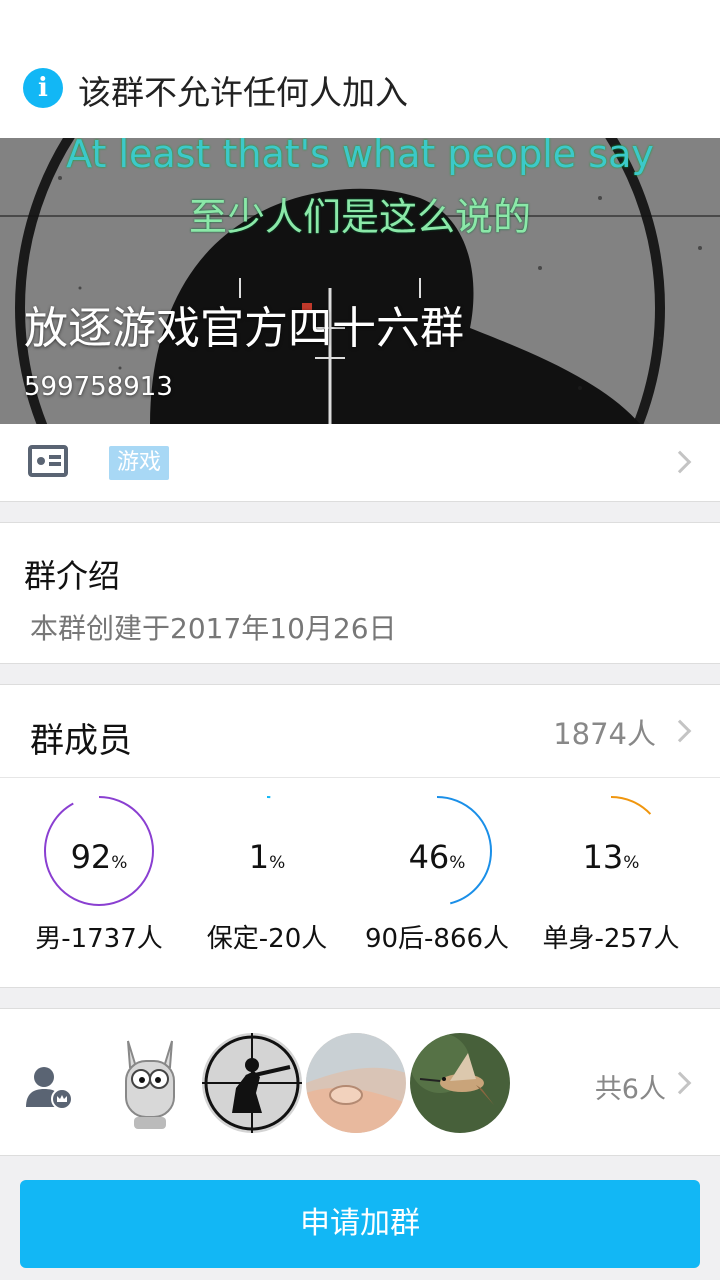  I want to click on group-intro-section: 群介绍 本群创建于2017年10月26日, so click(360, 593).